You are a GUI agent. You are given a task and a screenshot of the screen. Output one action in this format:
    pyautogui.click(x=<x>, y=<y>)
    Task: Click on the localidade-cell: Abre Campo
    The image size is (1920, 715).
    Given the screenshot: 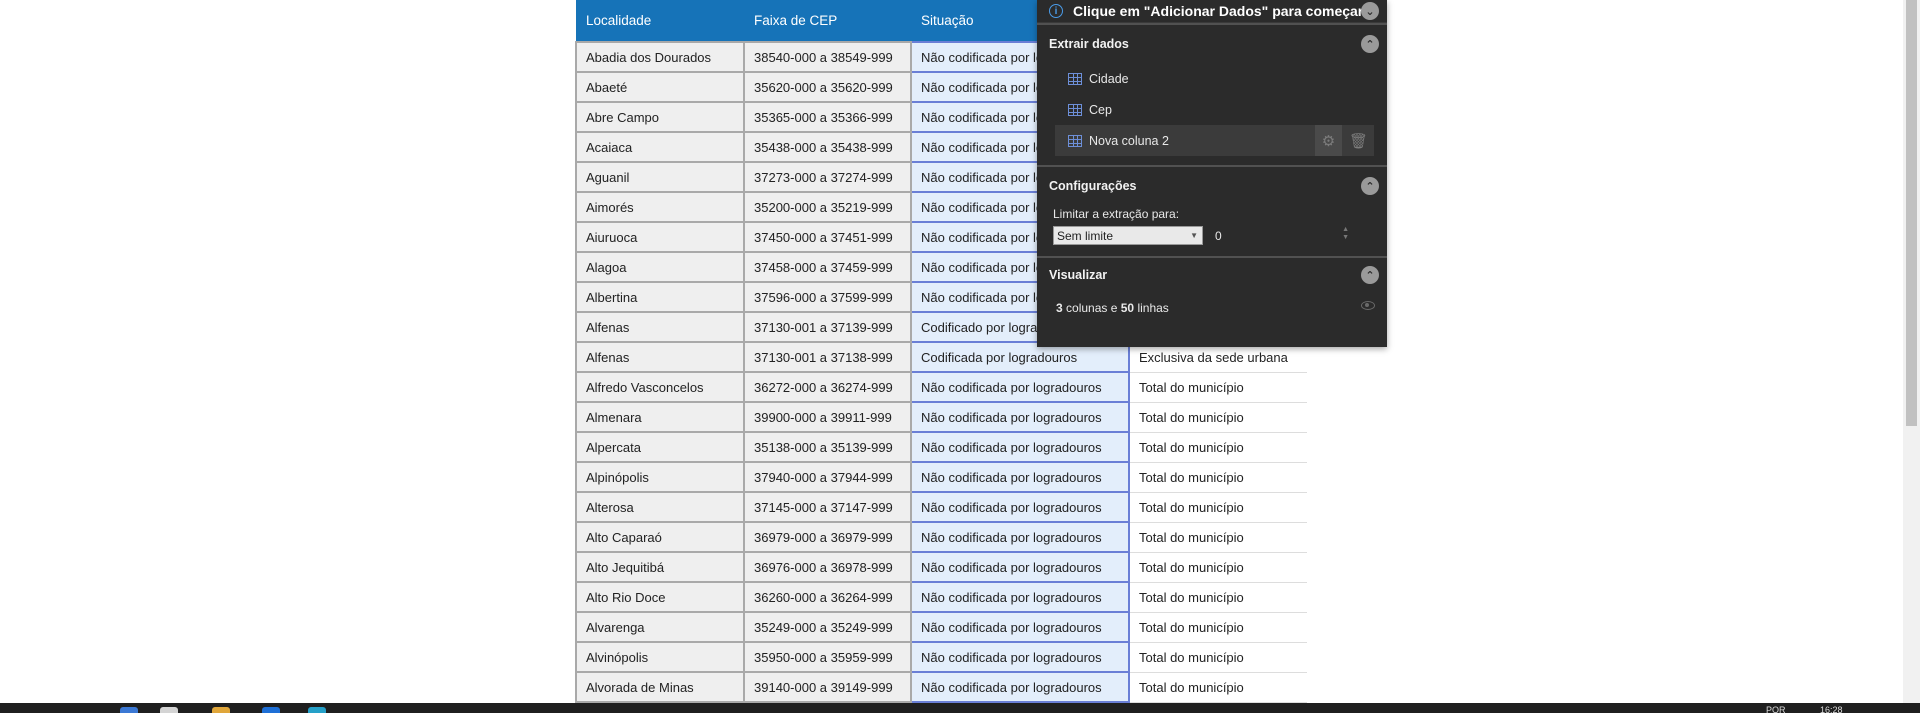 What is the action you would take?
    pyautogui.click(x=660, y=117)
    